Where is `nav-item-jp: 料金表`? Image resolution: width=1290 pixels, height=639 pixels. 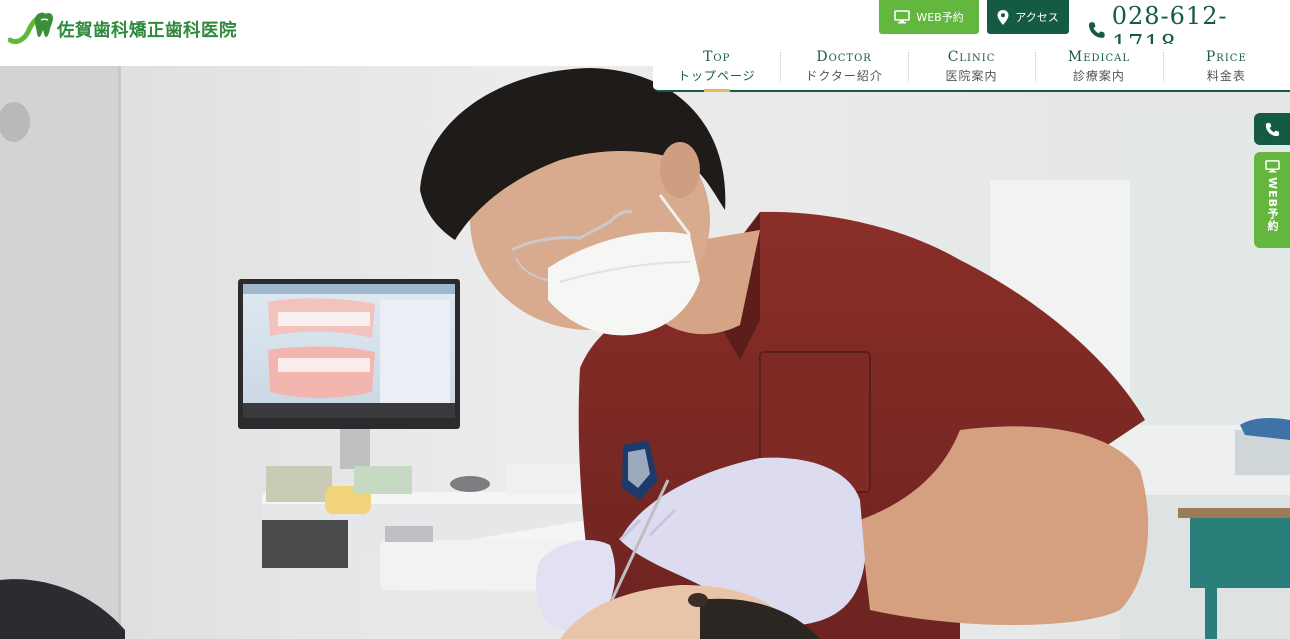 nav-item-jp: 料金表 is located at coordinates (1226, 76).